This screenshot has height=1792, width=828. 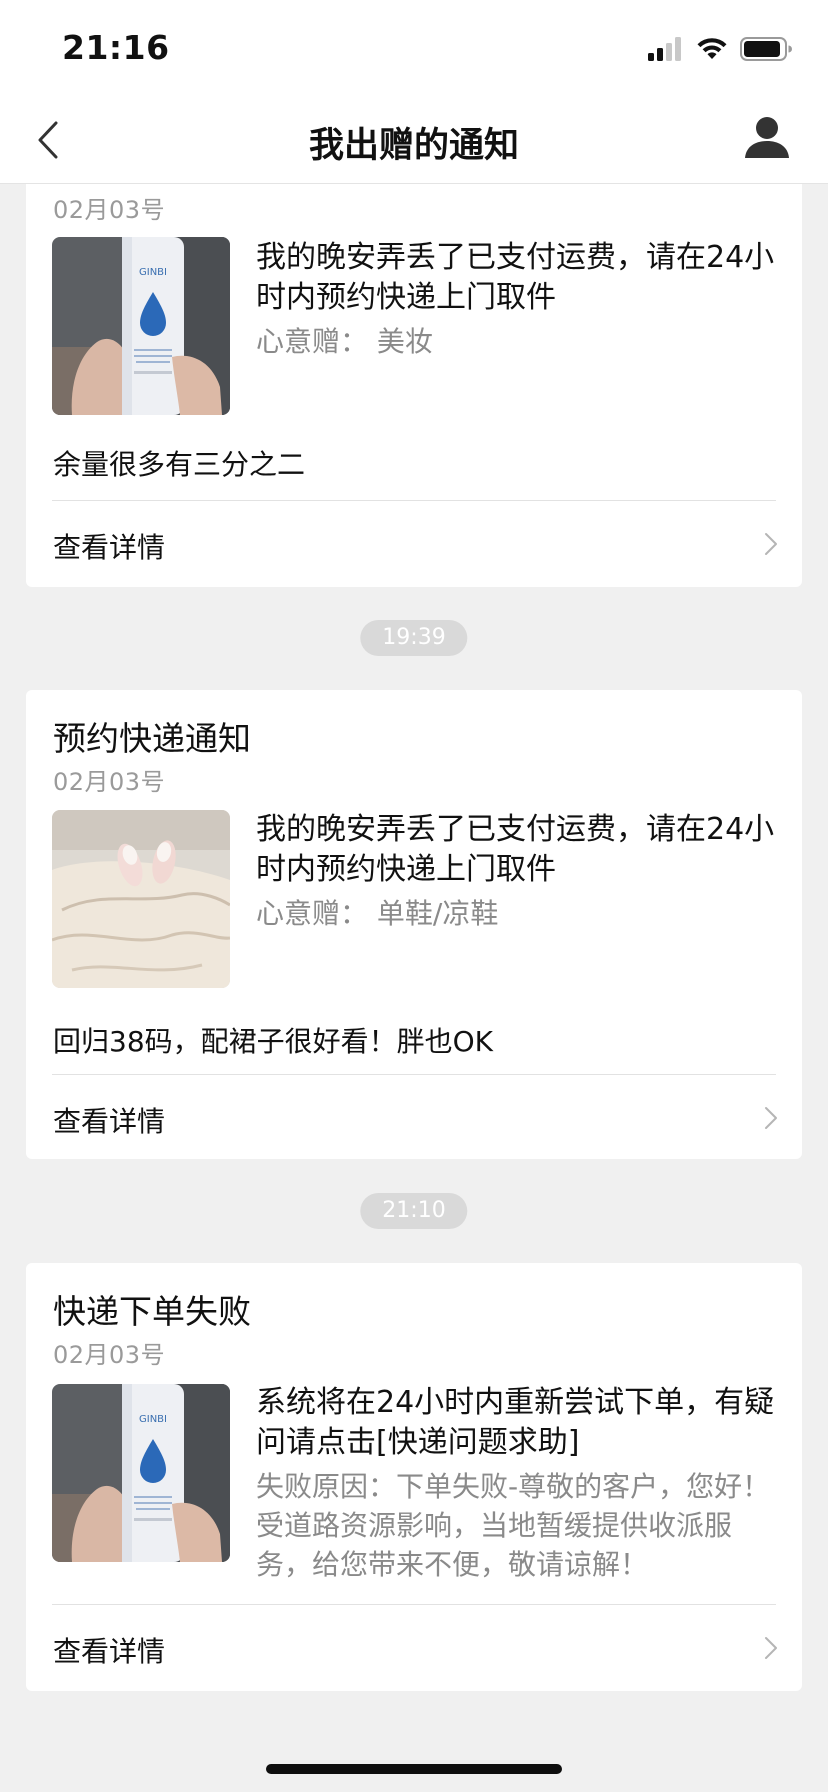 What do you see at coordinates (179, 464) in the screenshot?
I see `item-note: 余量很多有三分之二` at bounding box center [179, 464].